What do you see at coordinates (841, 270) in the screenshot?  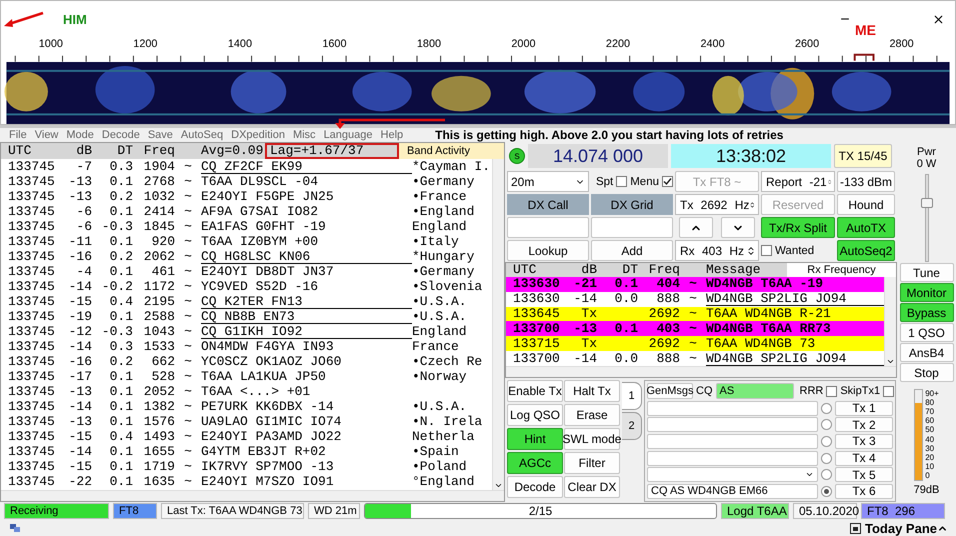 I see `panel-title: Rx Frequency` at bounding box center [841, 270].